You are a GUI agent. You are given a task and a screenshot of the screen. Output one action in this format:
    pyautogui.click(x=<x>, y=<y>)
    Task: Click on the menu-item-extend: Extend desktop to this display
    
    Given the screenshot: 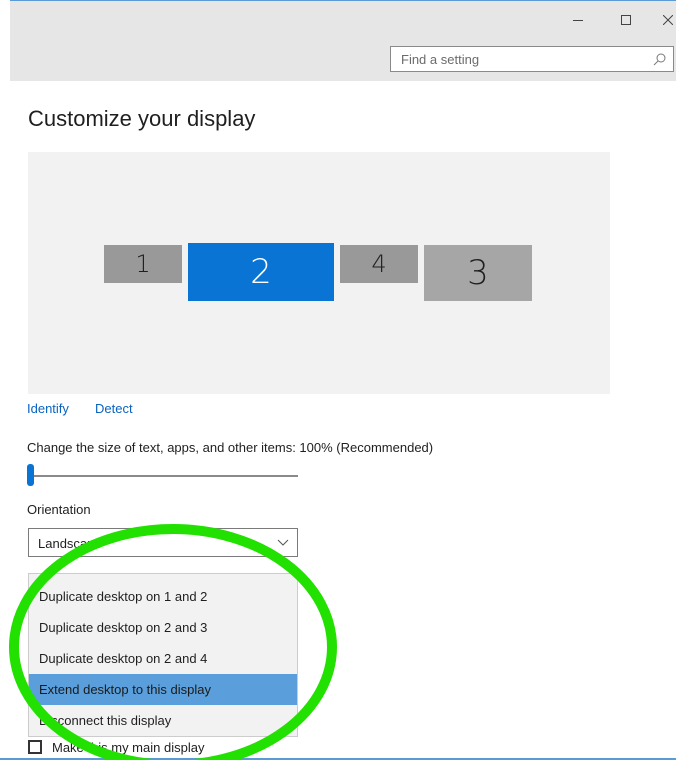 What is the action you would take?
    pyautogui.click(x=163, y=689)
    